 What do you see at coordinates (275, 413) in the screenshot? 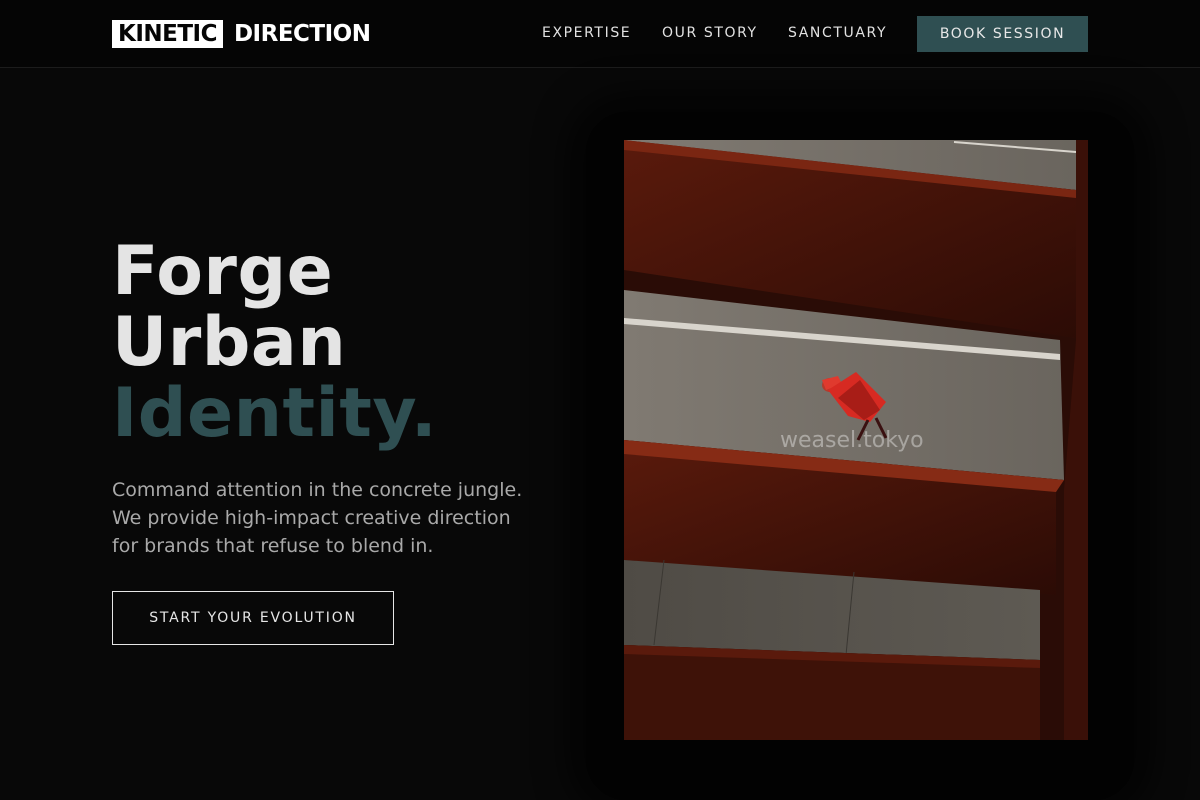
I see `hero-title-accent: Identity.` at bounding box center [275, 413].